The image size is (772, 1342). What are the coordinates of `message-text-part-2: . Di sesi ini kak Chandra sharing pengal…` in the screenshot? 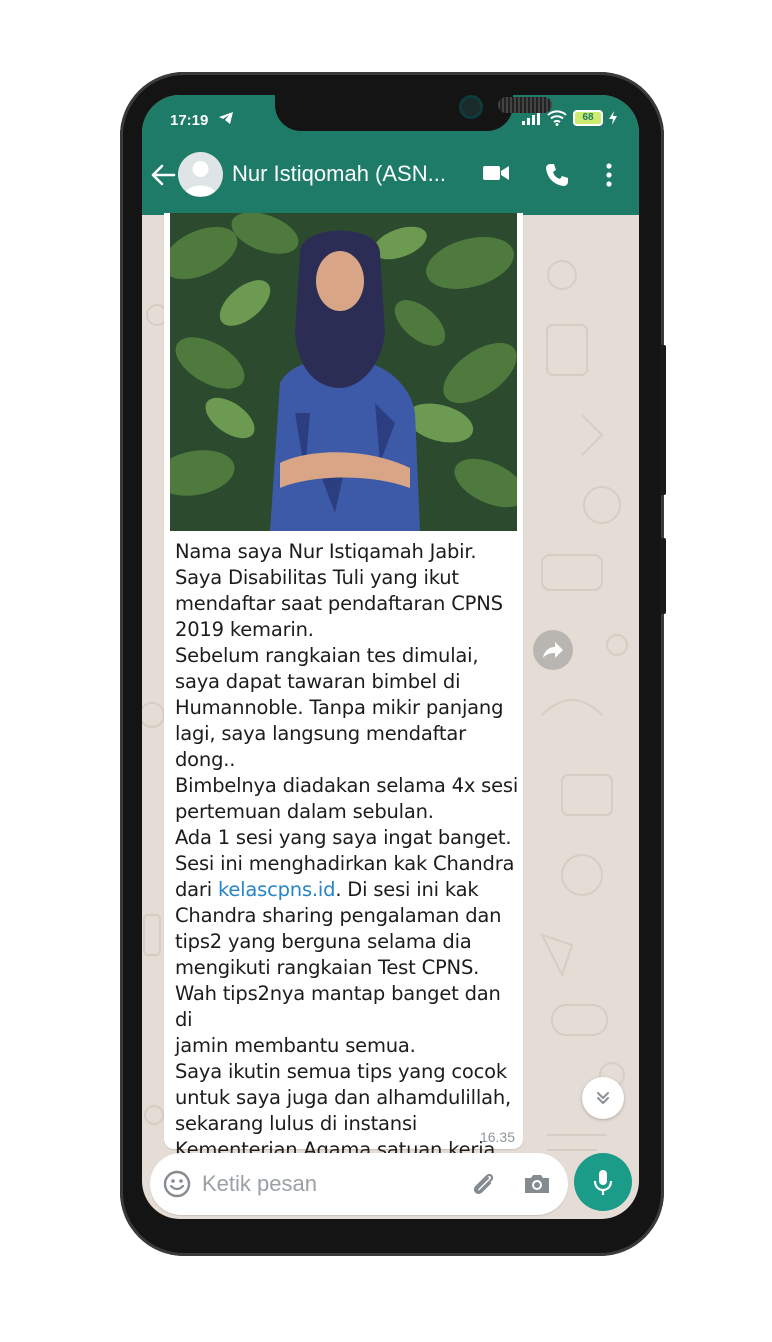 It's located at (343, 1033).